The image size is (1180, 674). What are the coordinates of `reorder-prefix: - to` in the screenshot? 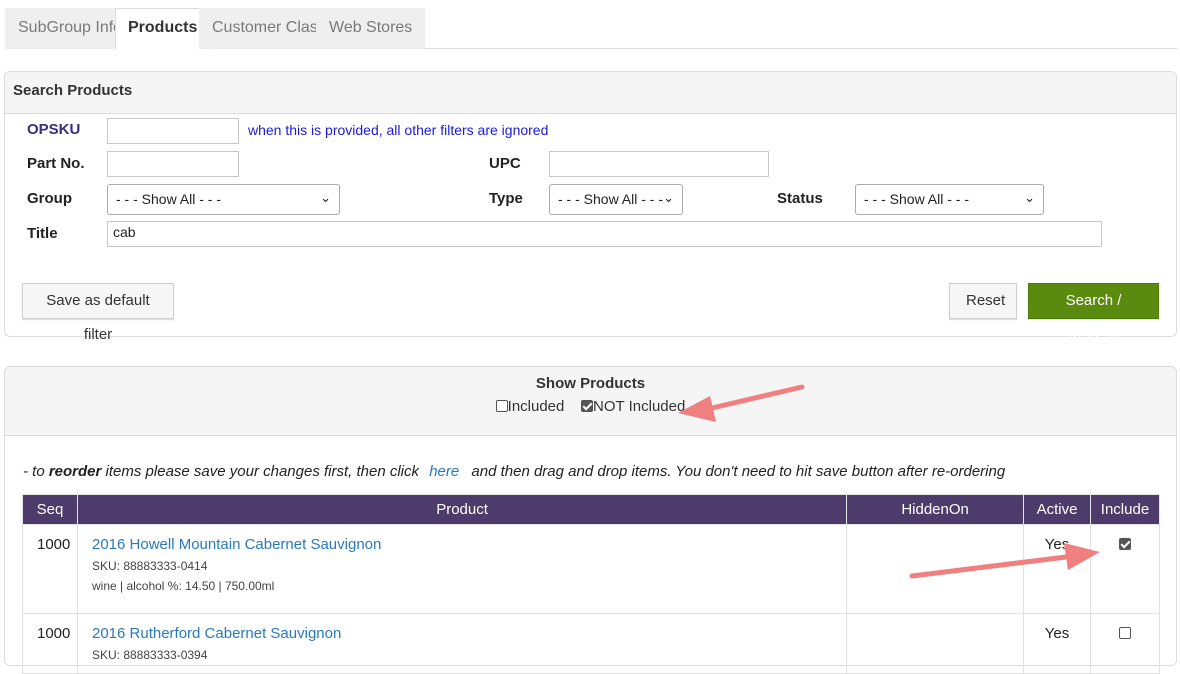 It's located at (36, 471).